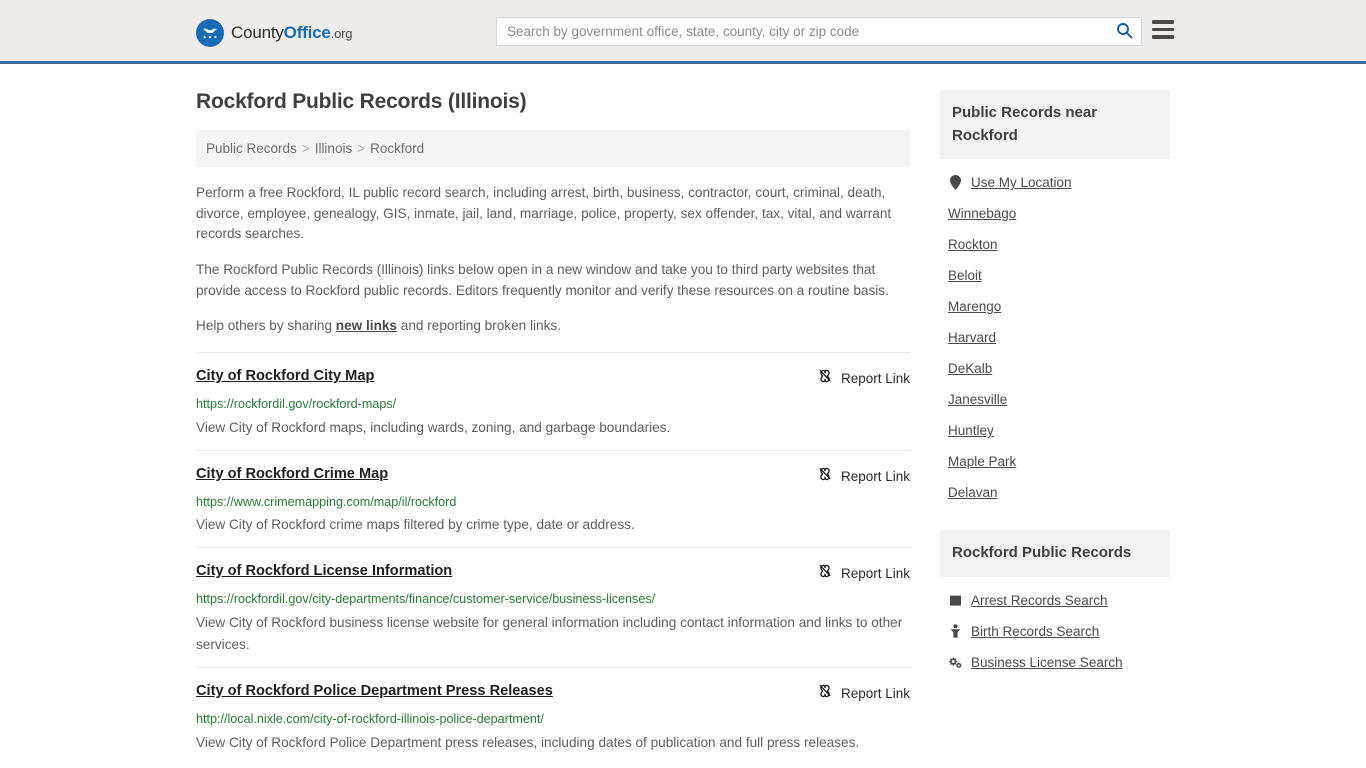 This screenshot has width=1366, height=768. Describe the element at coordinates (965, 275) in the screenshot. I see `nearby-place-link: Beloit` at that location.